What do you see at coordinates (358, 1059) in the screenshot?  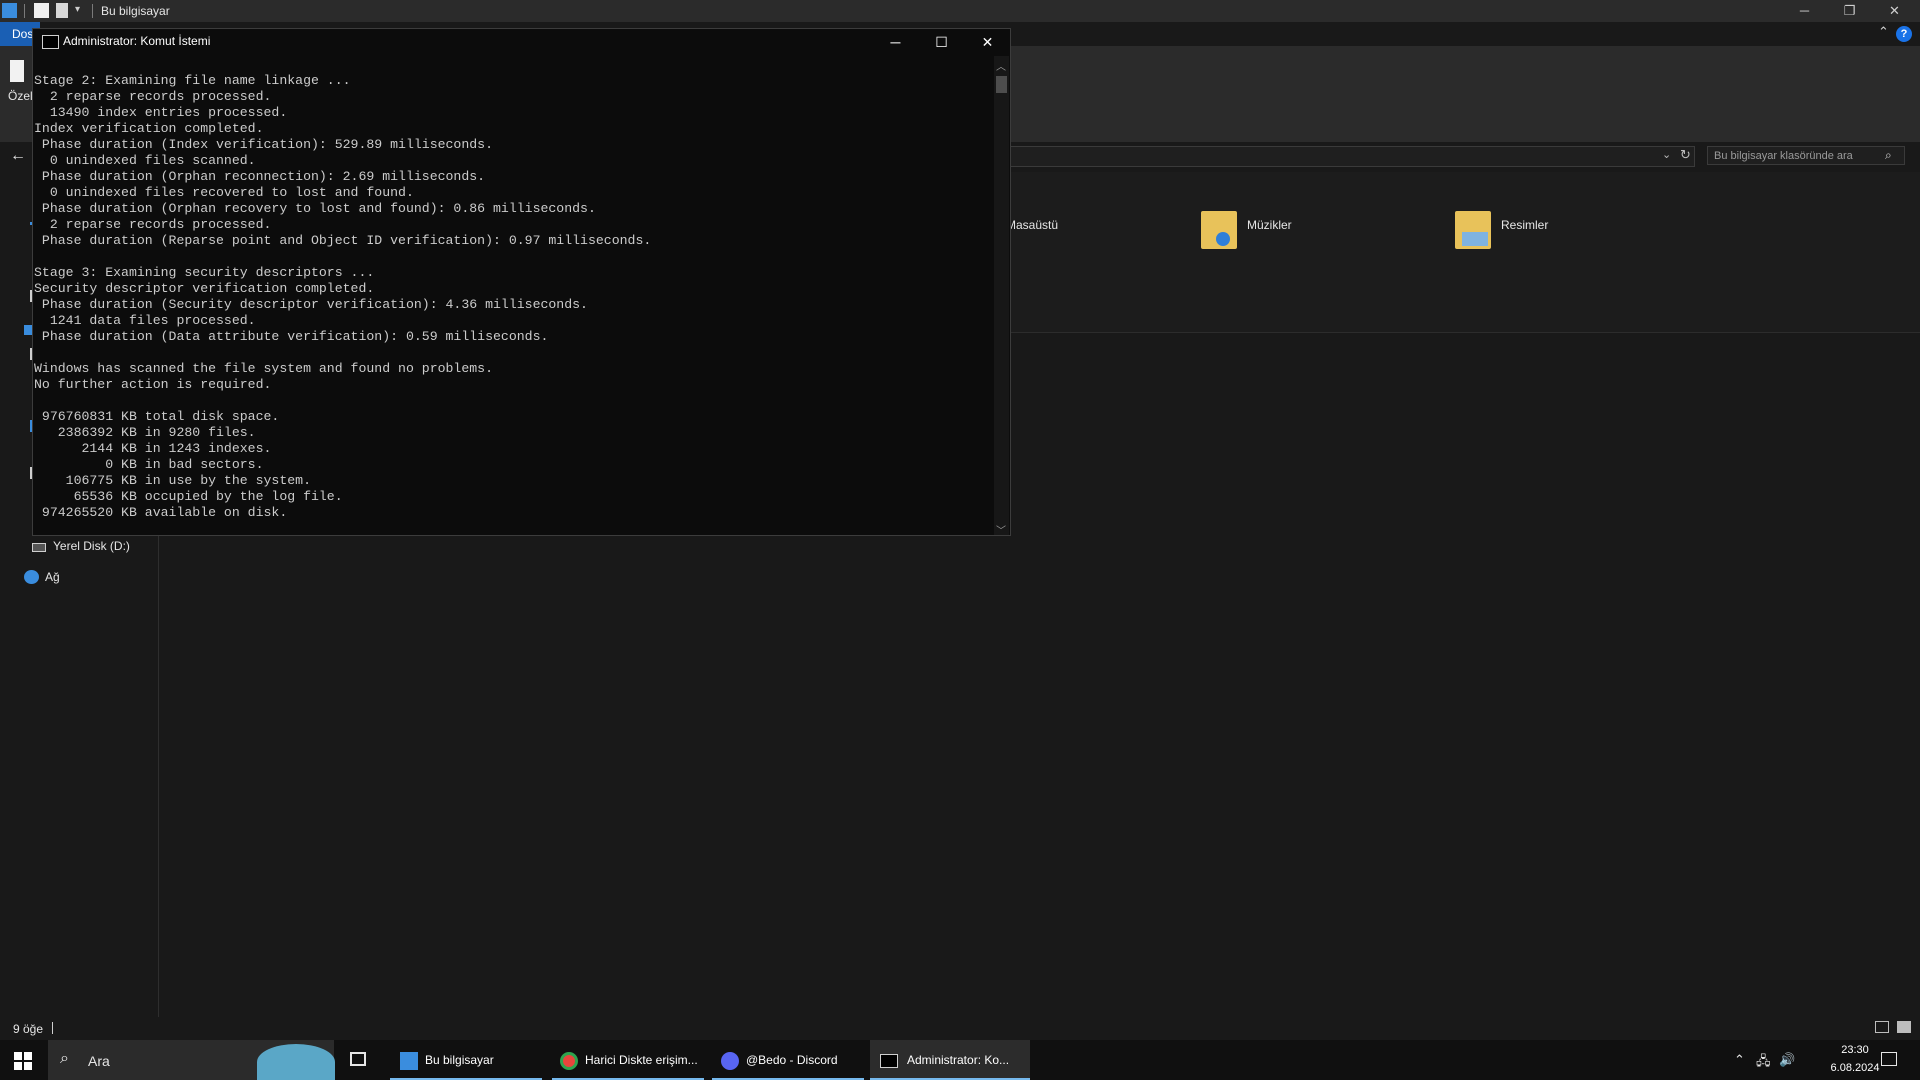 I see `task-view-icon` at bounding box center [358, 1059].